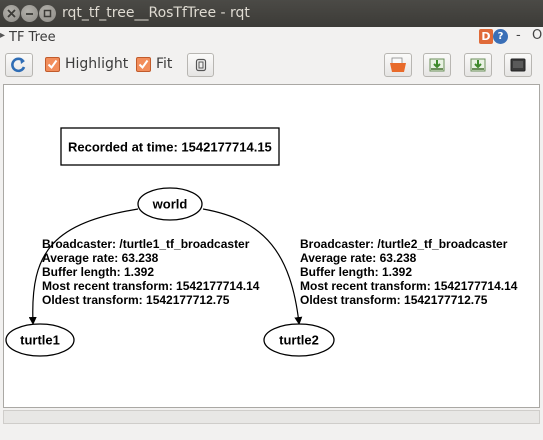 This screenshot has width=543, height=440. What do you see at coordinates (394, 300) in the screenshot?
I see `edge-turtle2-oldest: Oldest transform: 1542177712.75` at bounding box center [394, 300].